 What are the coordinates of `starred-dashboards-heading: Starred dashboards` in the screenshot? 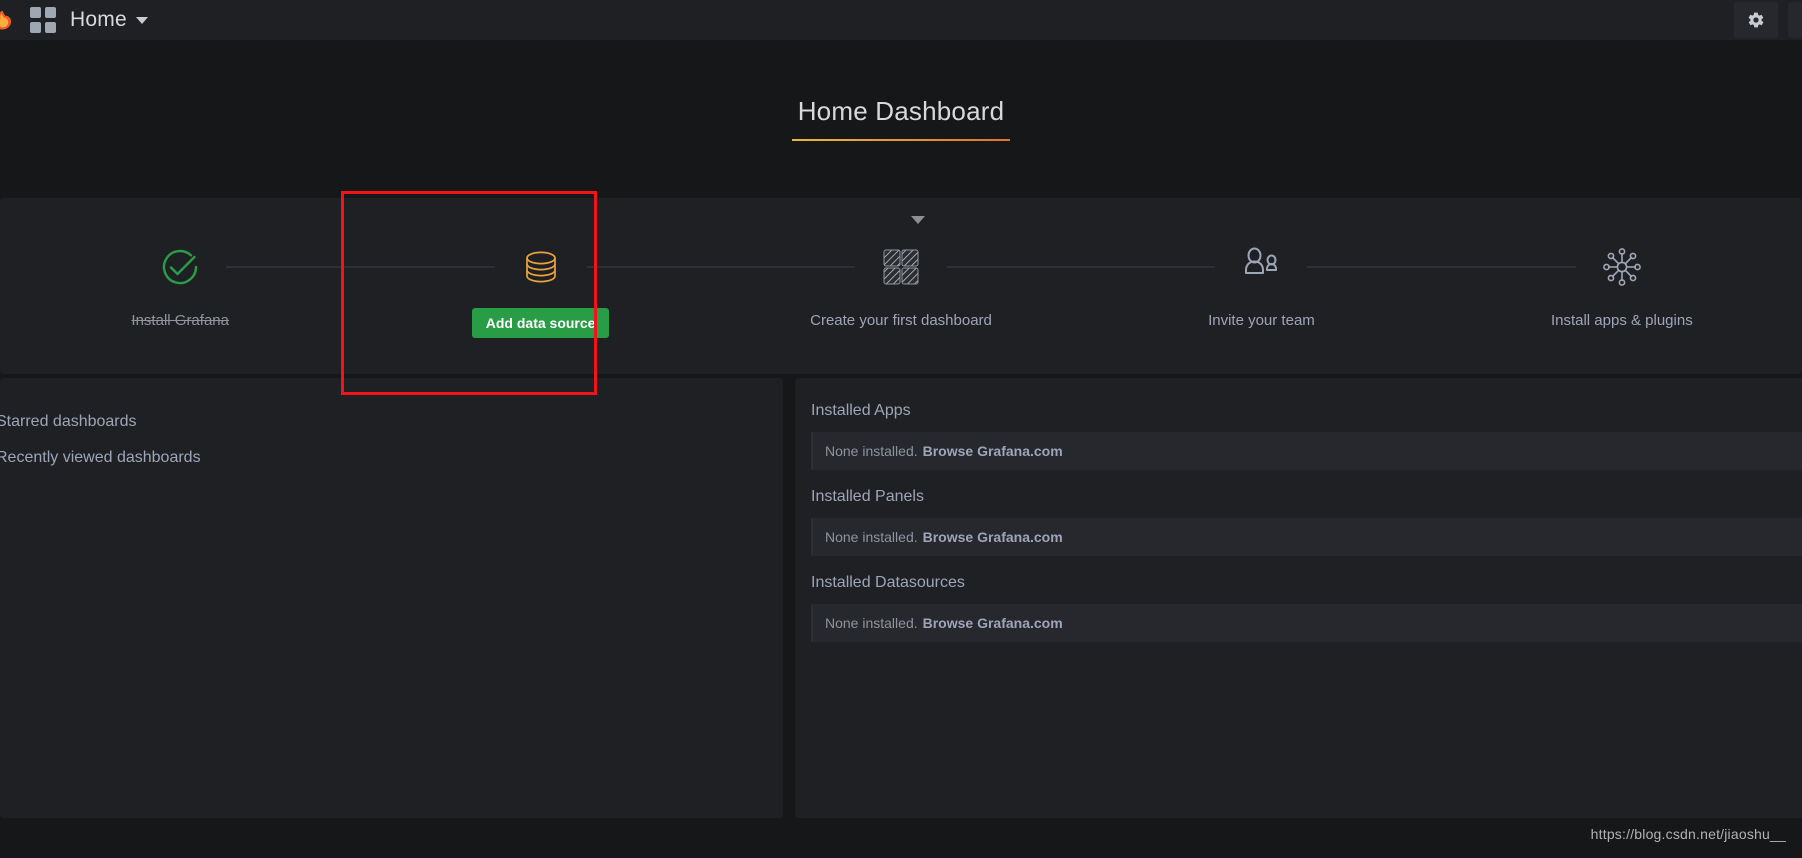 It's located at (391, 422).